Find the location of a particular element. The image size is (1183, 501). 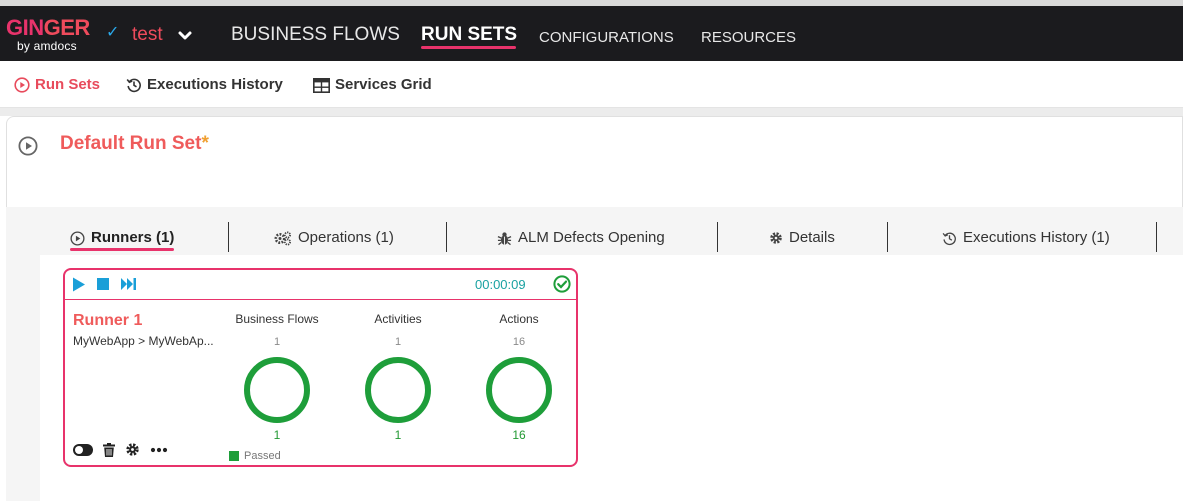

actions-header: Actions is located at coordinates (519, 319).